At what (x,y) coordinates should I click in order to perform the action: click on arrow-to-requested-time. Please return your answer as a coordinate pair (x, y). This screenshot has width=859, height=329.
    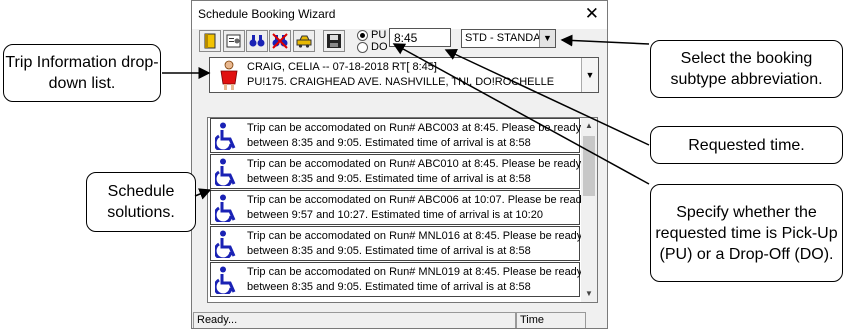
    Looking at the image, I should click on (547, 97).